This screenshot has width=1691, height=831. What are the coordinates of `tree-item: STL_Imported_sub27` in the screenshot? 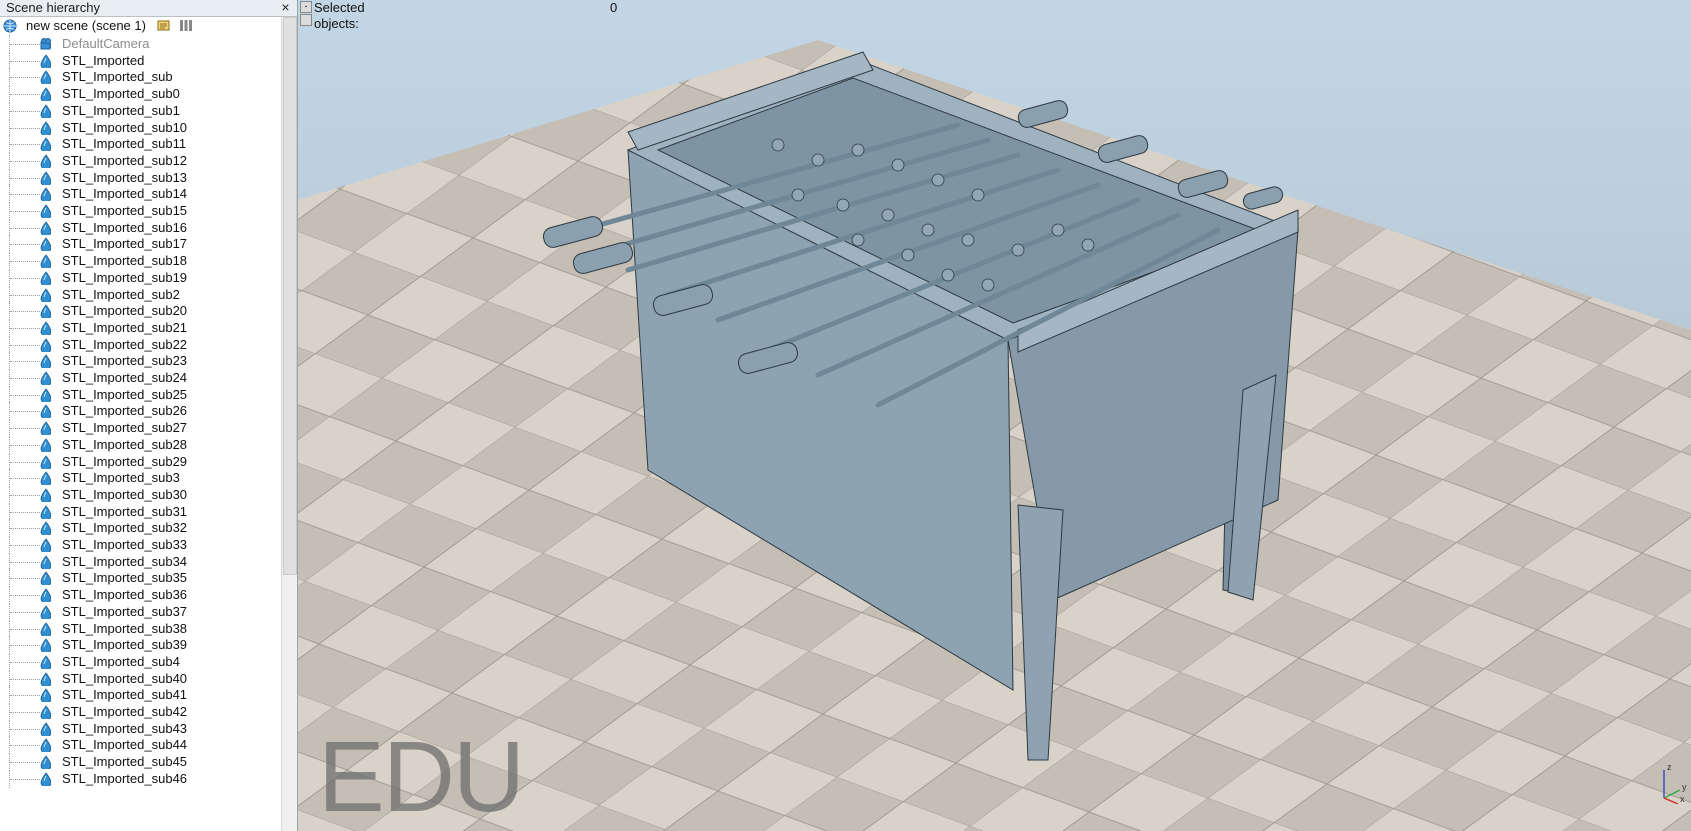 It's located at (140, 428).